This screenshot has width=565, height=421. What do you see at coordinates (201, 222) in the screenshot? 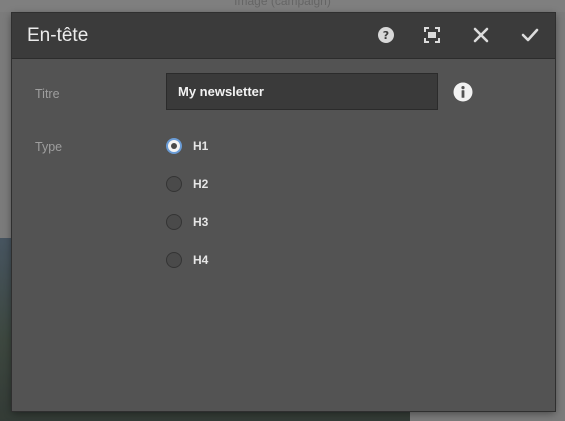
I see `radio-label-h3: H3` at bounding box center [201, 222].